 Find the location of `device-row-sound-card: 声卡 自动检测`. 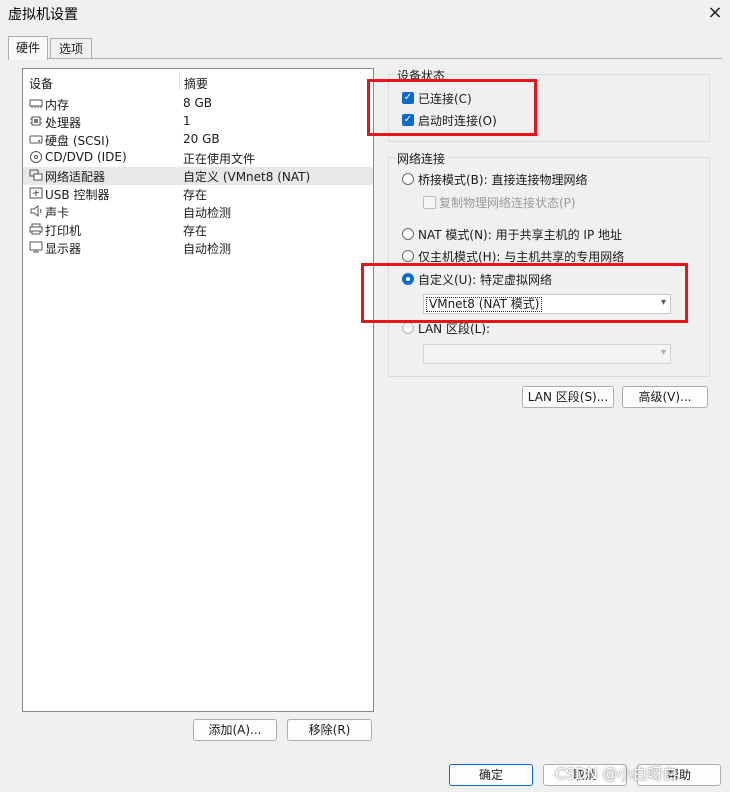

device-row-sound-card: 声卡 自动检测 is located at coordinates (198, 212).